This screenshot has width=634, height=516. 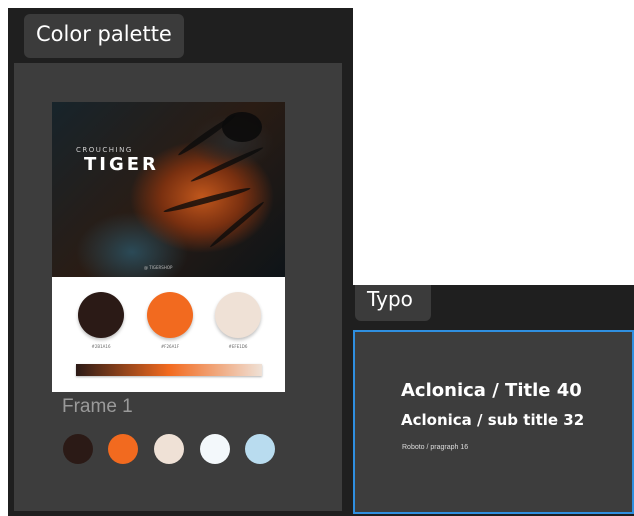 I want to click on subtitle-font-sample: Aclonica / sub title 32, so click(x=493, y=420).